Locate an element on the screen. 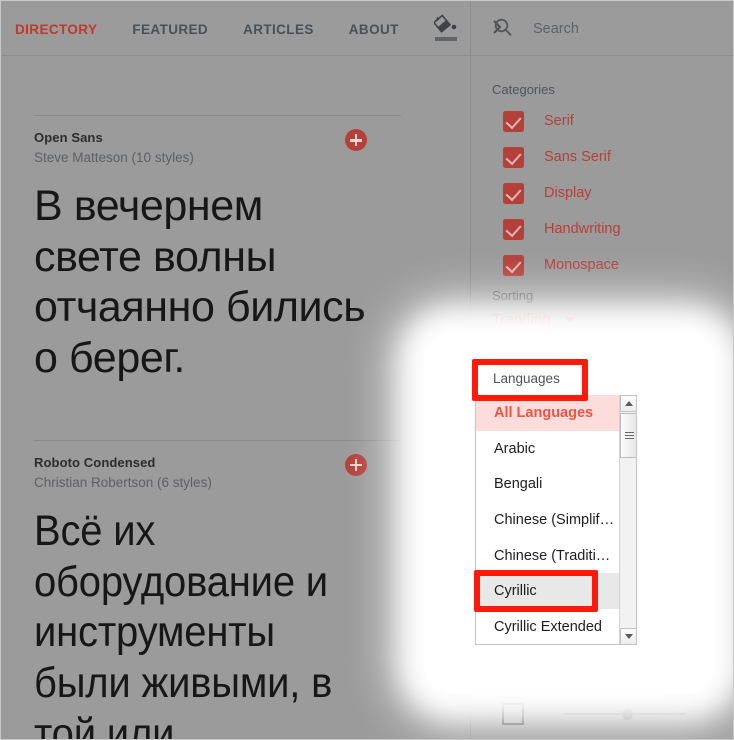 The height and width of the screenshot is (740, 734). filter-label: Monospace is located at coordinates (581, 265).